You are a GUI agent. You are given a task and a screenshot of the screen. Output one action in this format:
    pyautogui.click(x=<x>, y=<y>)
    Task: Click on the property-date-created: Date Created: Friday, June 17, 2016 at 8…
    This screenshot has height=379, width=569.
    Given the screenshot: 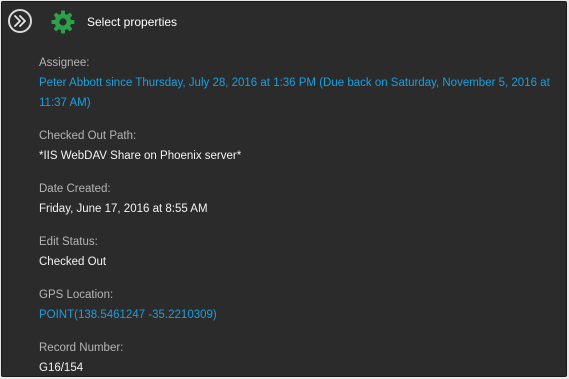 What is the action you would take?
    pyautogui.click(x=299, y=200)
    